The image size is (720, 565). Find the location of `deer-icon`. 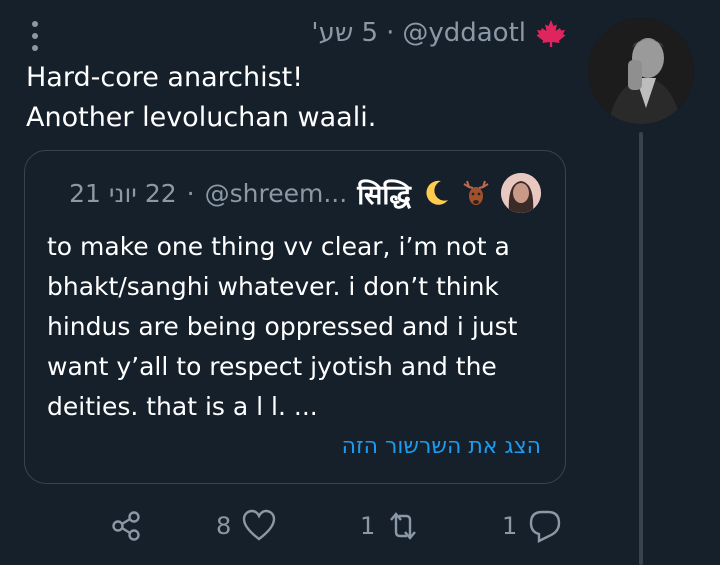

deer-icon is located at coordinates (476, 192).